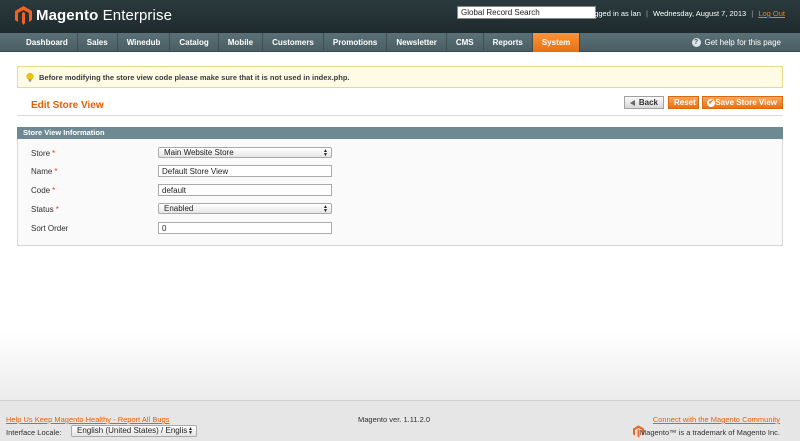 Image resolution: width=800 pixels, height=441 pixels. I want to click on status-select: Enabled ▲ ▼, so click(245, 208).